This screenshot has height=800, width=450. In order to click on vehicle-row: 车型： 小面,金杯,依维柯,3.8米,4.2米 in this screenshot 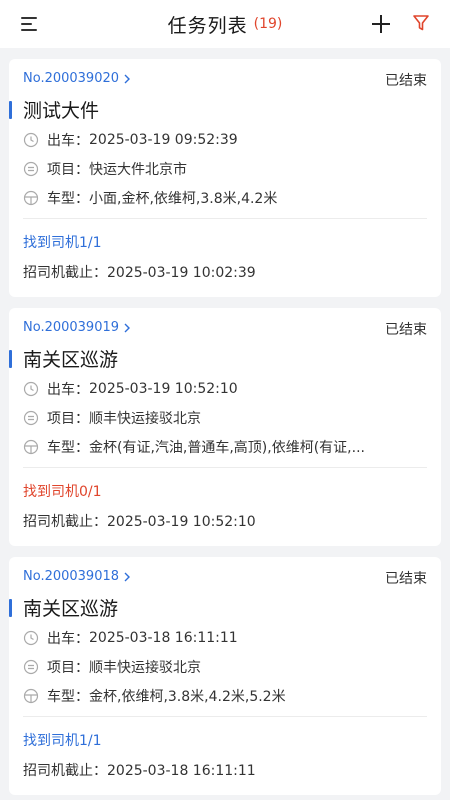, I will do `click(225, 198)`.